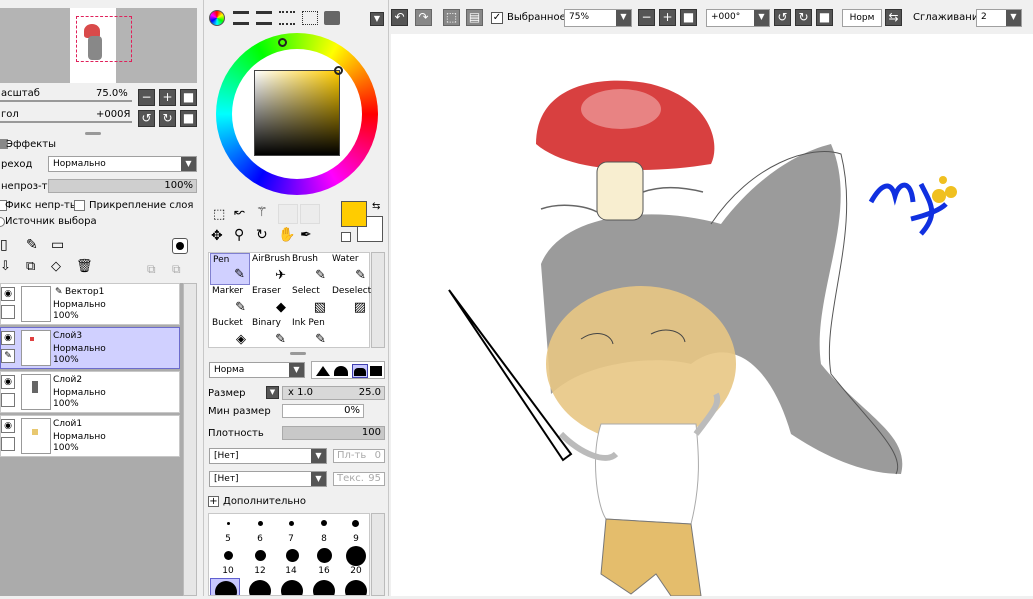 This screenshot has height=599, width=1033. Describe the element at coordinates (376, 206) in the screenshot. I see `swap-colors-icon: ⇆` at that location.